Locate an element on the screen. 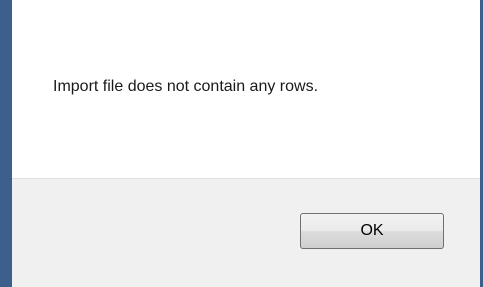 The height and width of the screenshot is (287, 483). dialog-message: Import file does not contain any rows. is located at coordinates (186, 86).